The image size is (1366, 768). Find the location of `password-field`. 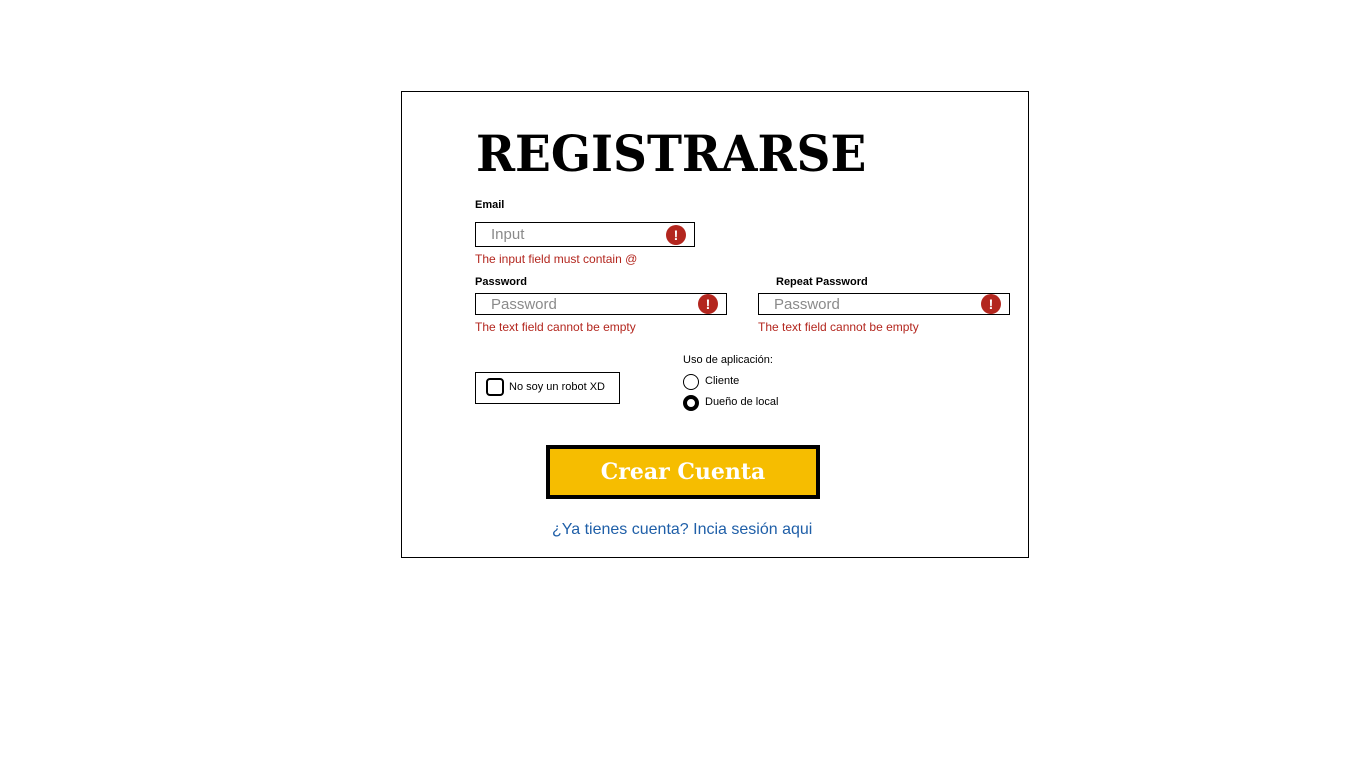

password-field is located at coordinates (591, 304).